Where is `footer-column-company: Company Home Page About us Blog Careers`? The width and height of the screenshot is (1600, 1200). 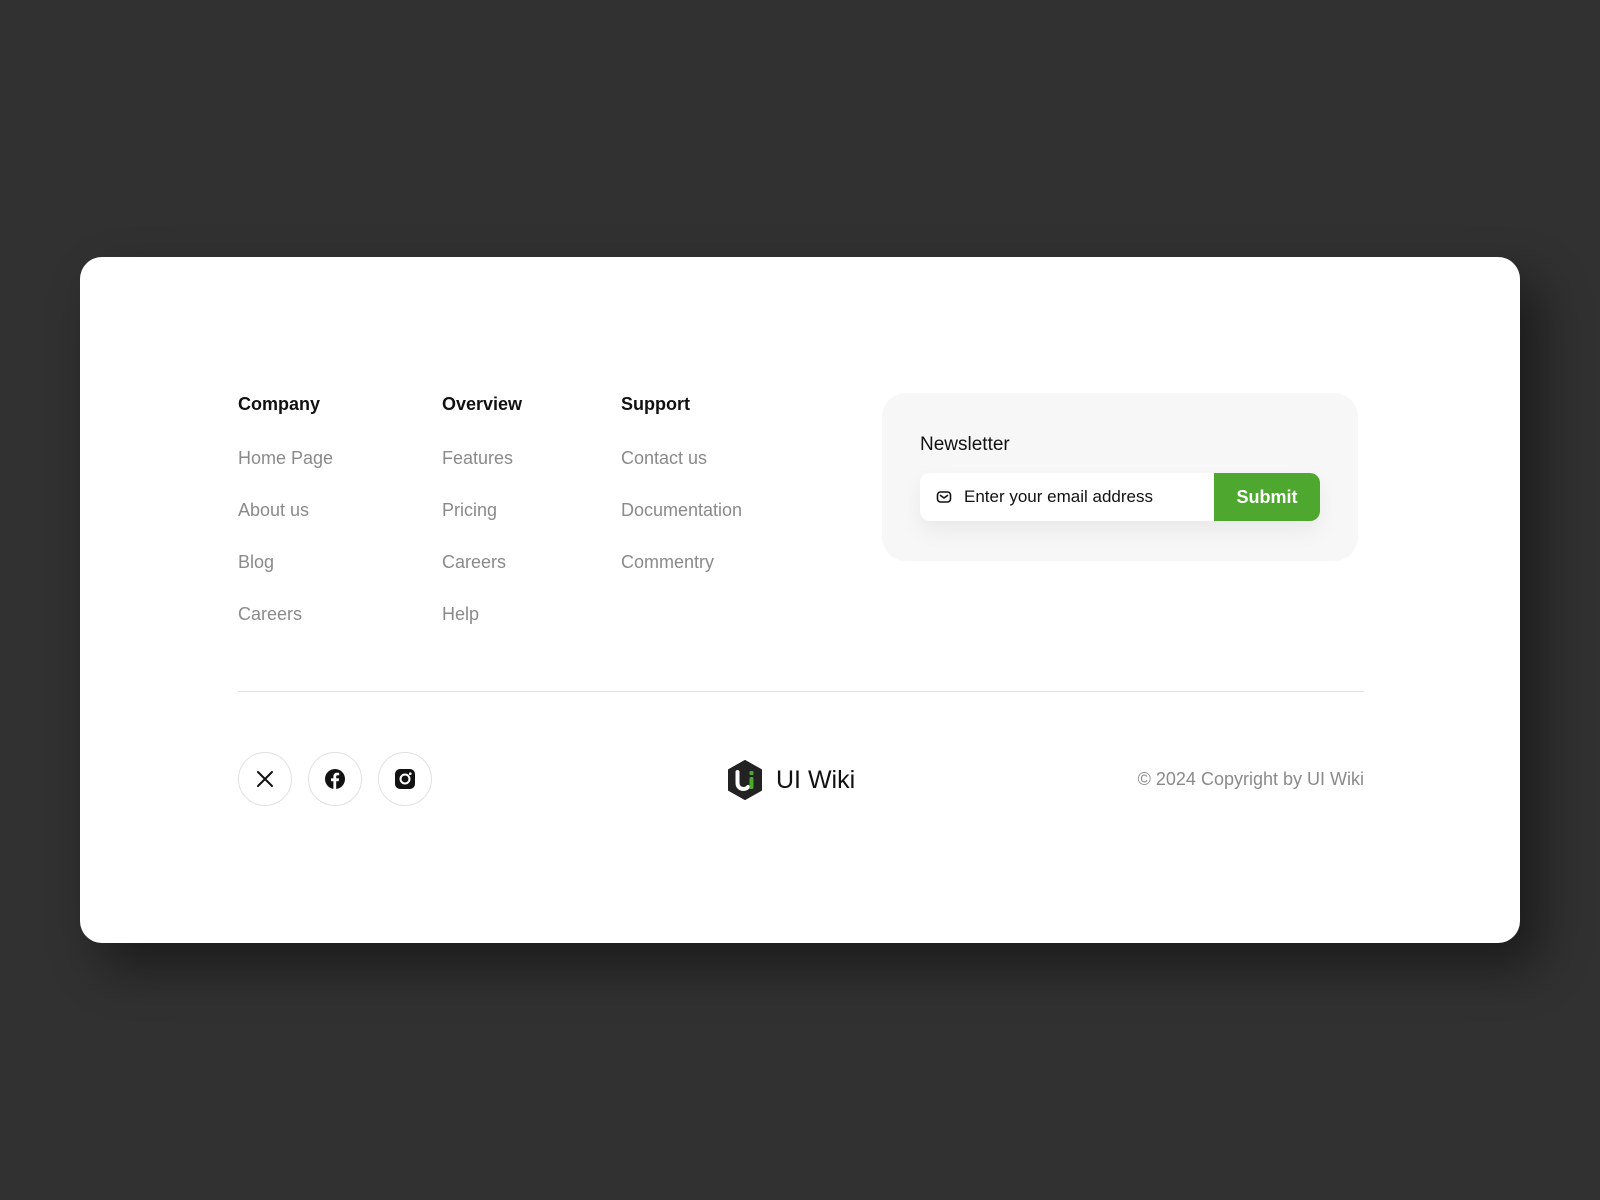
footer-column-company: Company Home Page About us Blog Careers is located at coordinates (285, 524).